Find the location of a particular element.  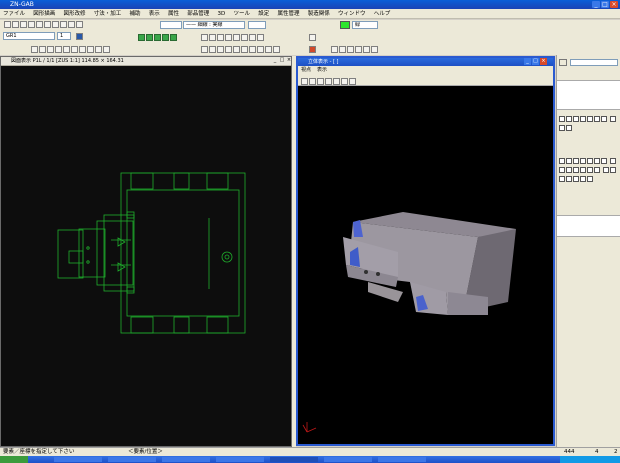

layer-combo: GR1 is located at coordinates (29, 36).